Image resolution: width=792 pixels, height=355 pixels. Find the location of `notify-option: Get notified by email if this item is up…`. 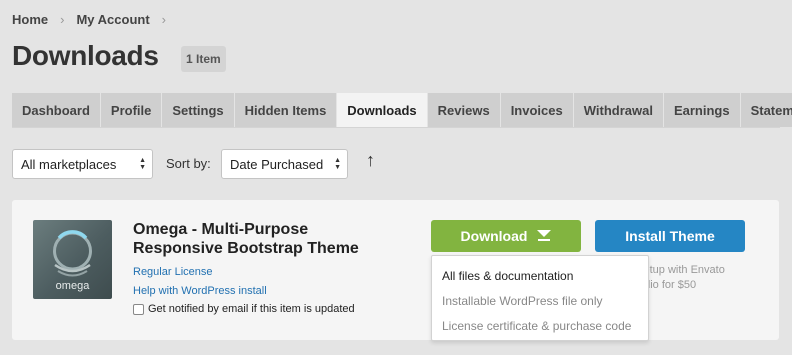

notify-option: Get notified by email if this item is up… is located at coordinates (244, 309).